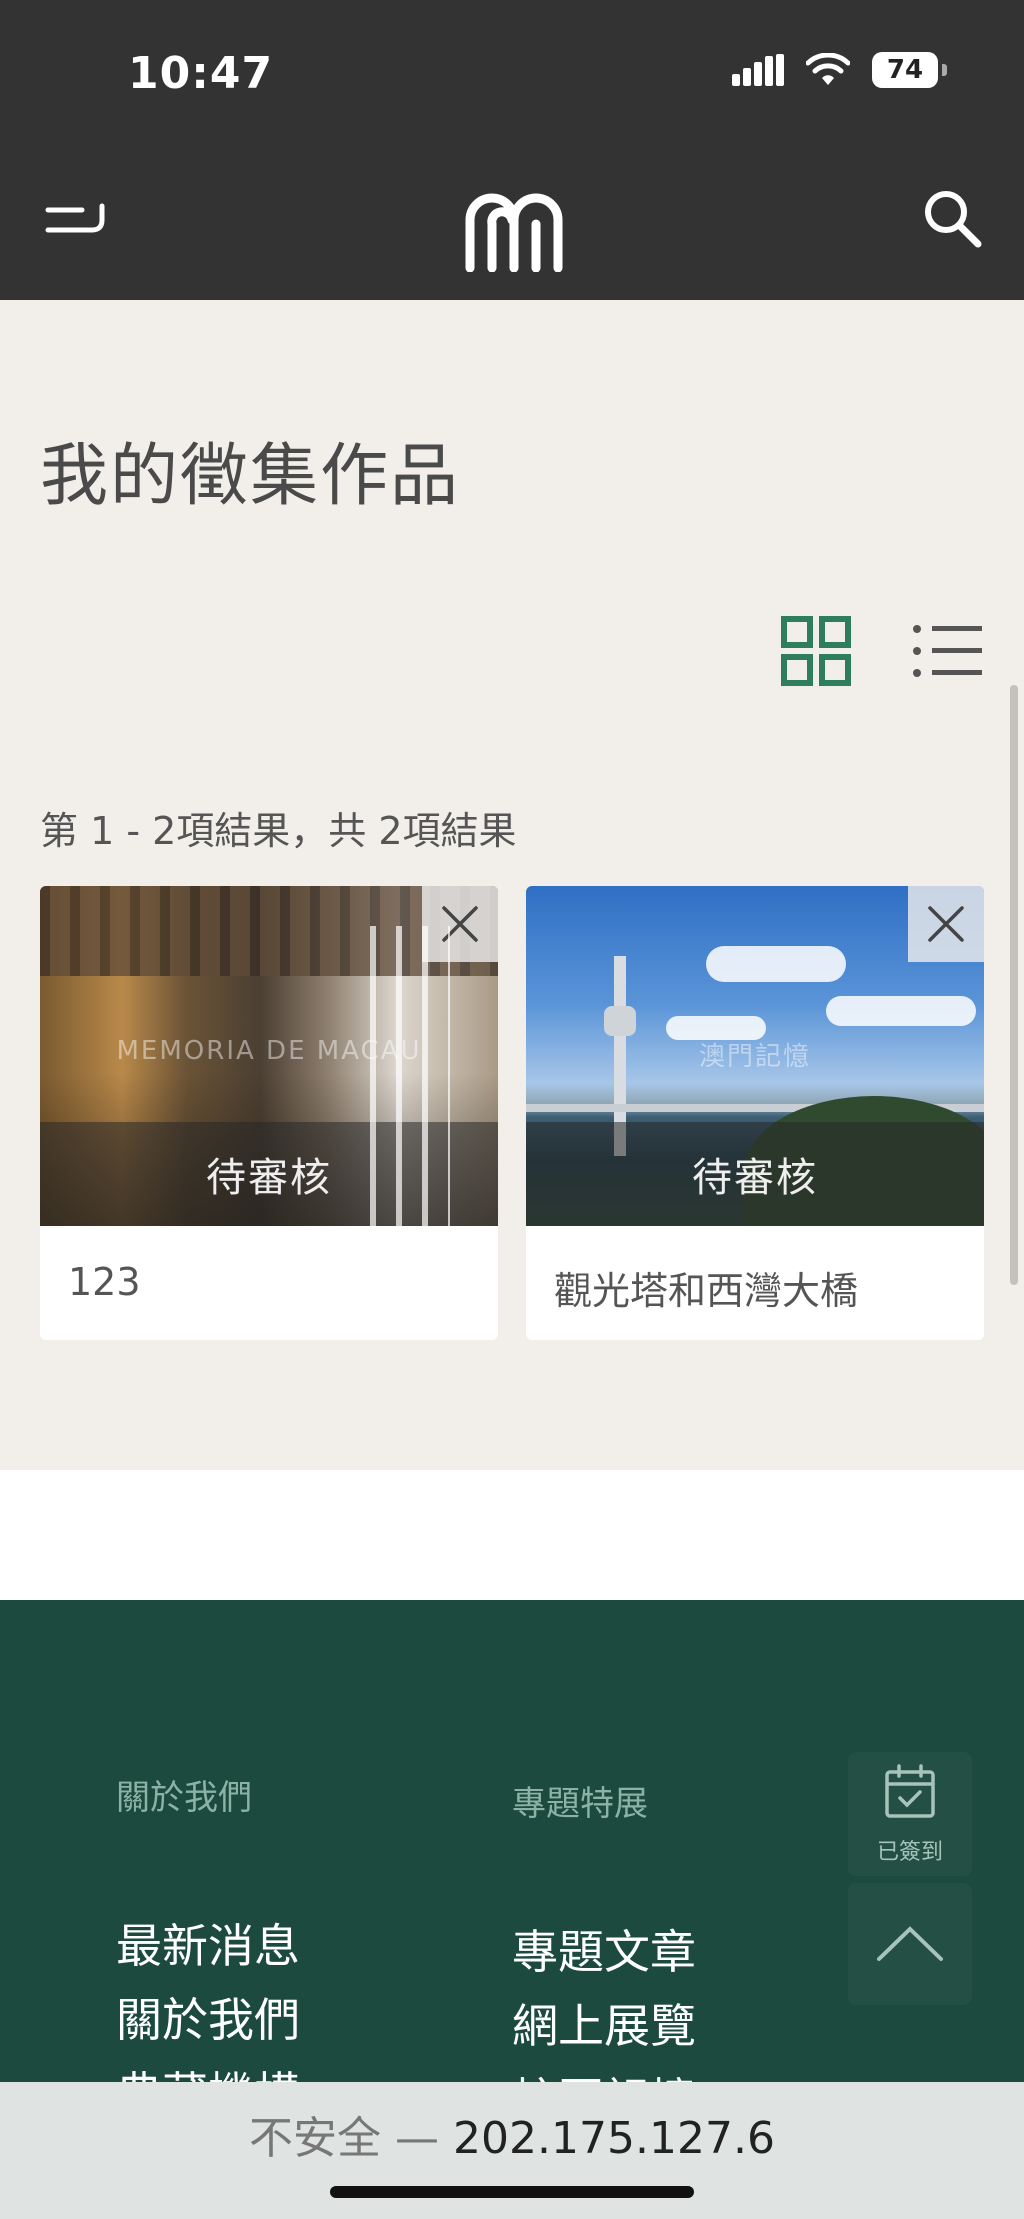 This screenshot has height=2219, width=1024. What do you see at coordinates (315, 2138) in the screenshot?
I see `insecure-label: 不安全` at bounding box center [315, 2138].